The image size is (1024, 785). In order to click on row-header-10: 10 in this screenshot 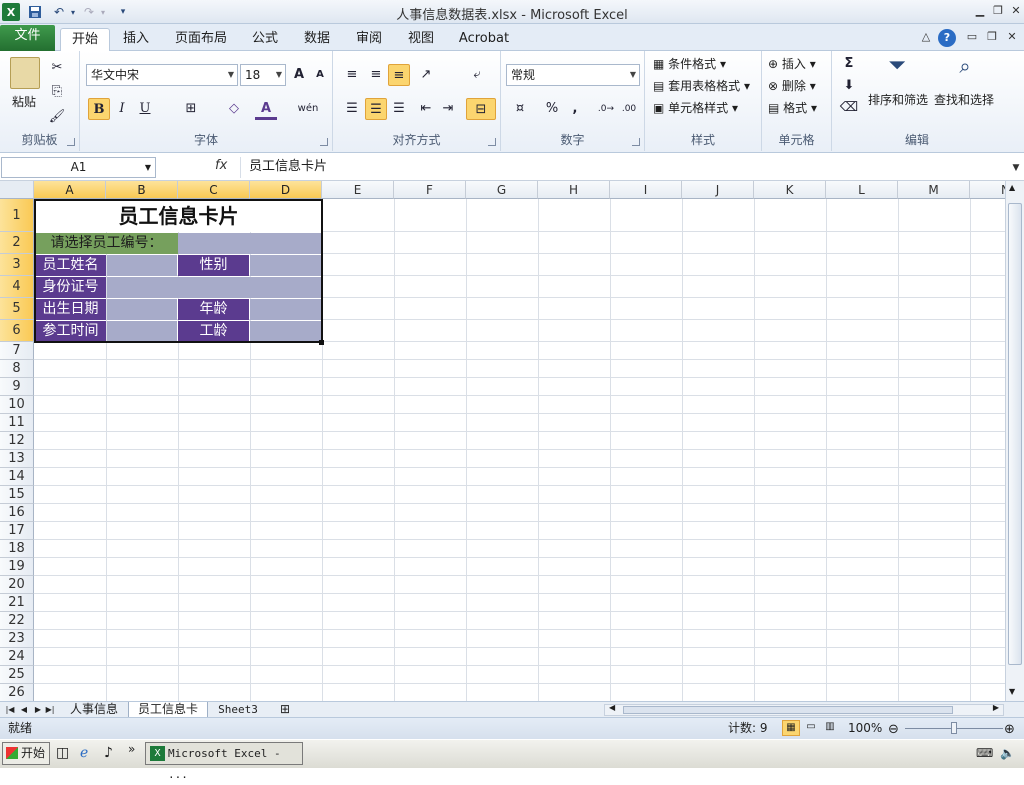, I will do `click(17, 405)`.